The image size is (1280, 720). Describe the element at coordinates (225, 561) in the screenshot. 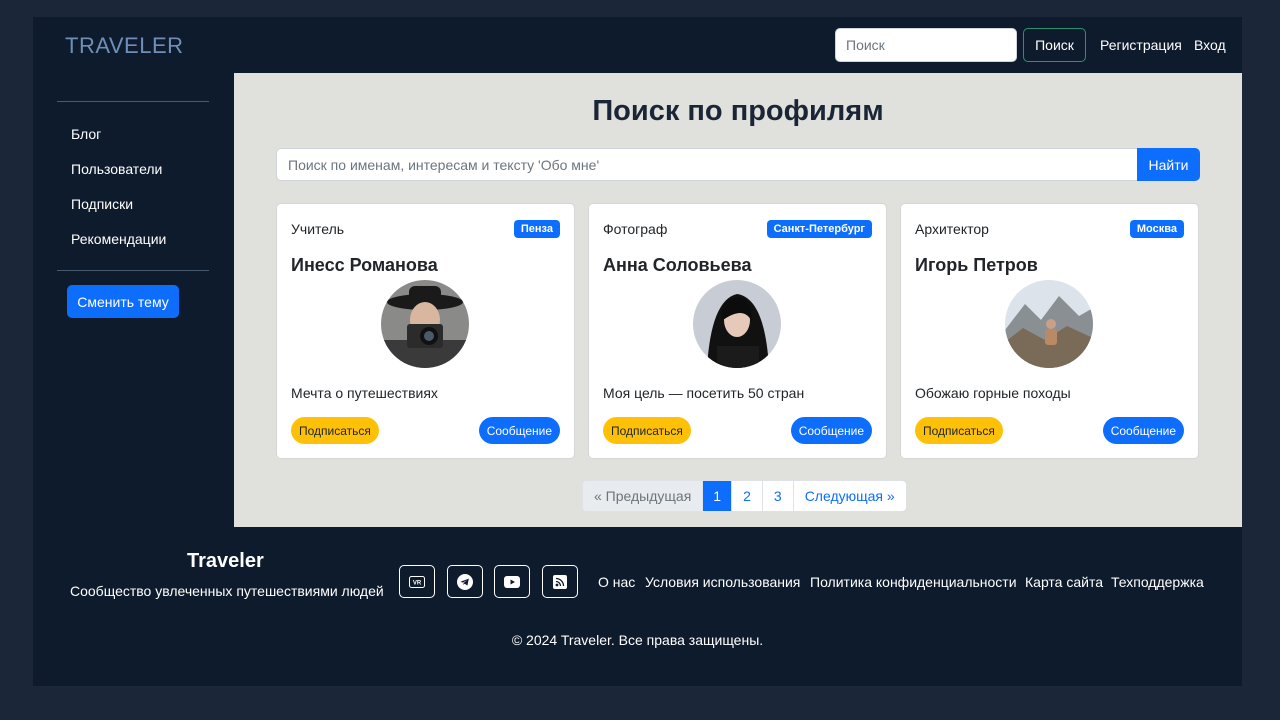

I see `footer-brand: Traveler` at that location.